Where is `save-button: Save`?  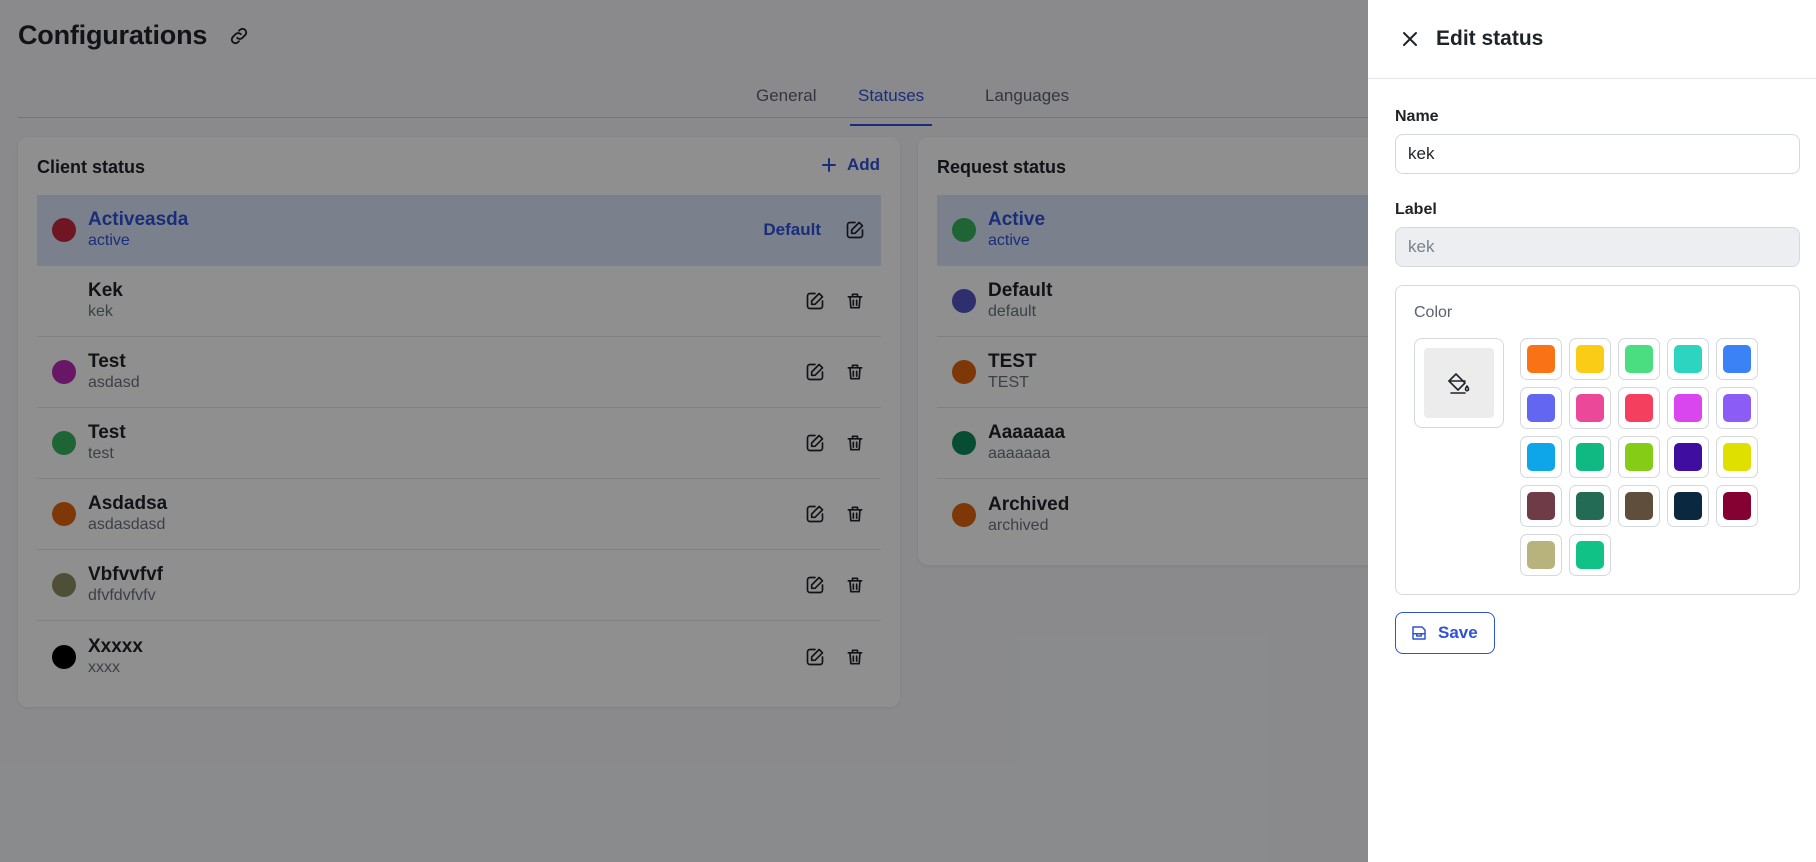 save-button: Save is located at coordinates (1445, 633).